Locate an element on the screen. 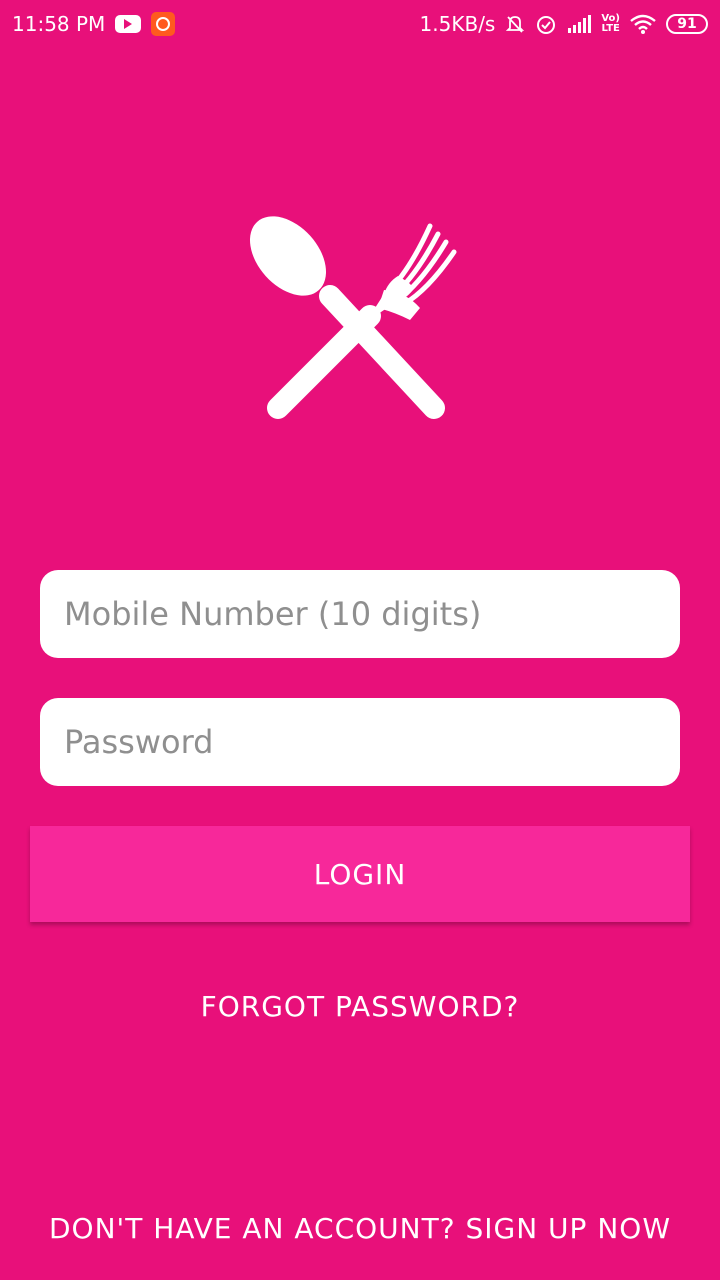 The width and height of the screenshot is (720, 1280). login-button: LOGIN is located at coordinates (360, 874).